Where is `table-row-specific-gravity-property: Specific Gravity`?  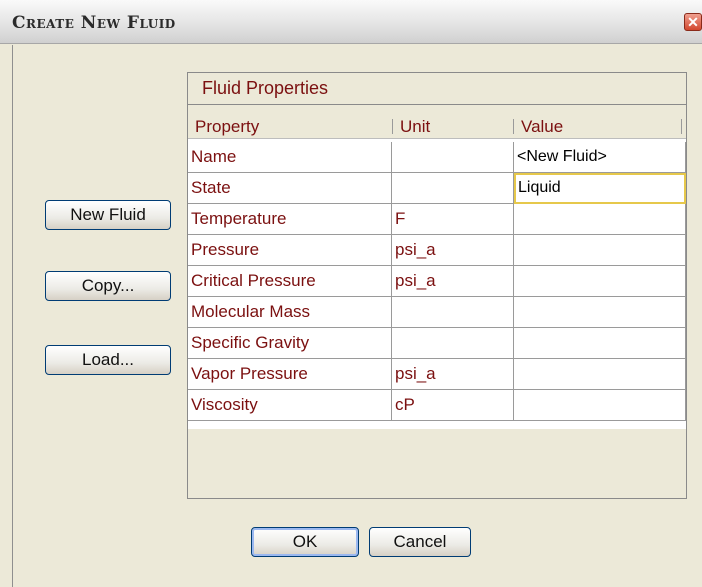
table-row-specific-gravity-property: Specific Gravity is located at coordinates (290, 343).